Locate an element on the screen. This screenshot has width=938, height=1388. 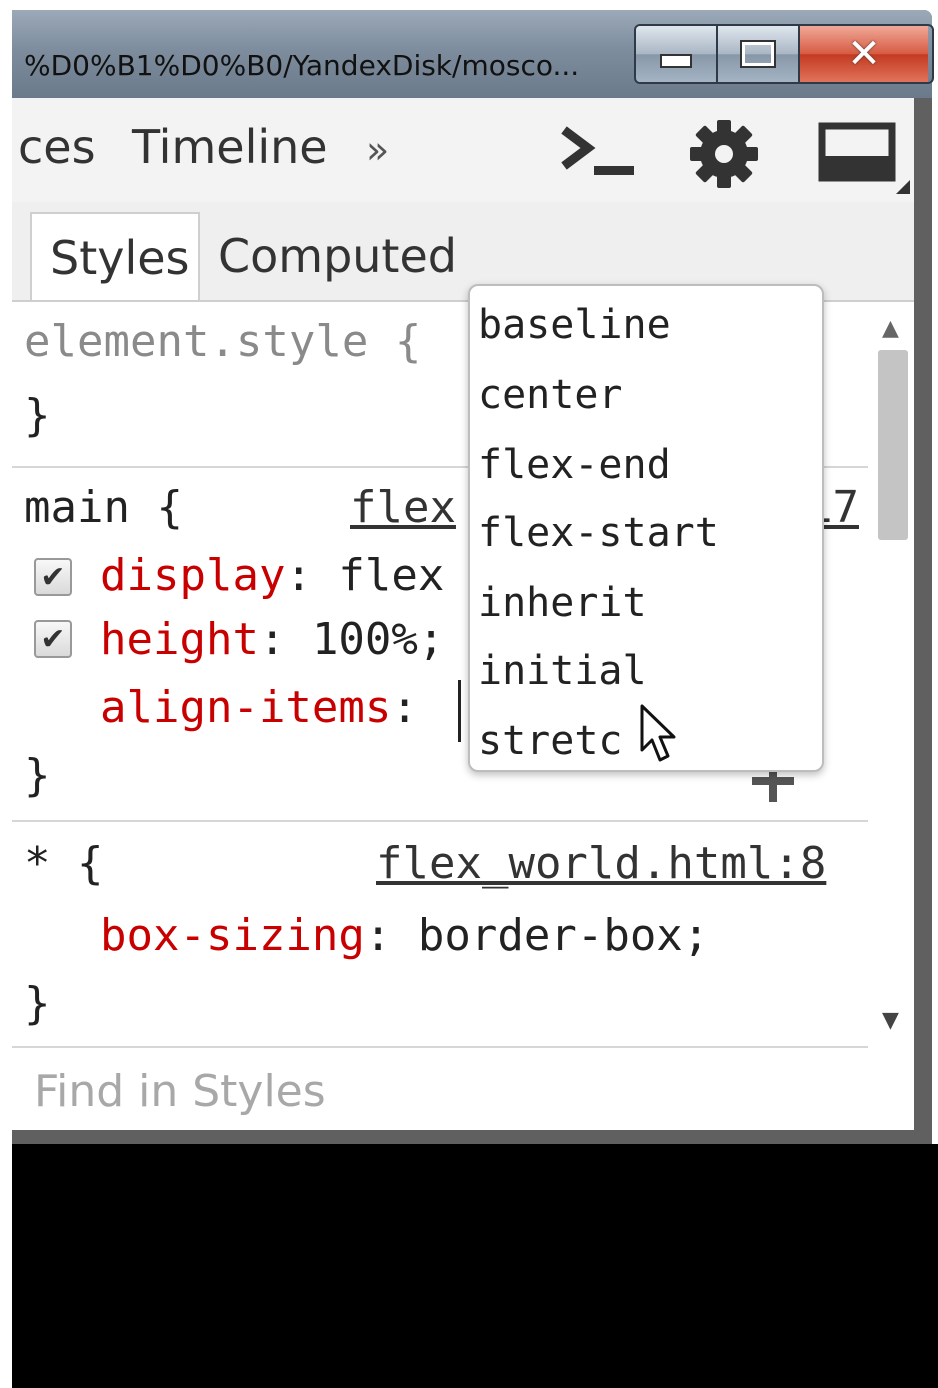
align-items-declaration: align-items: is located at coordinates (272, 708).